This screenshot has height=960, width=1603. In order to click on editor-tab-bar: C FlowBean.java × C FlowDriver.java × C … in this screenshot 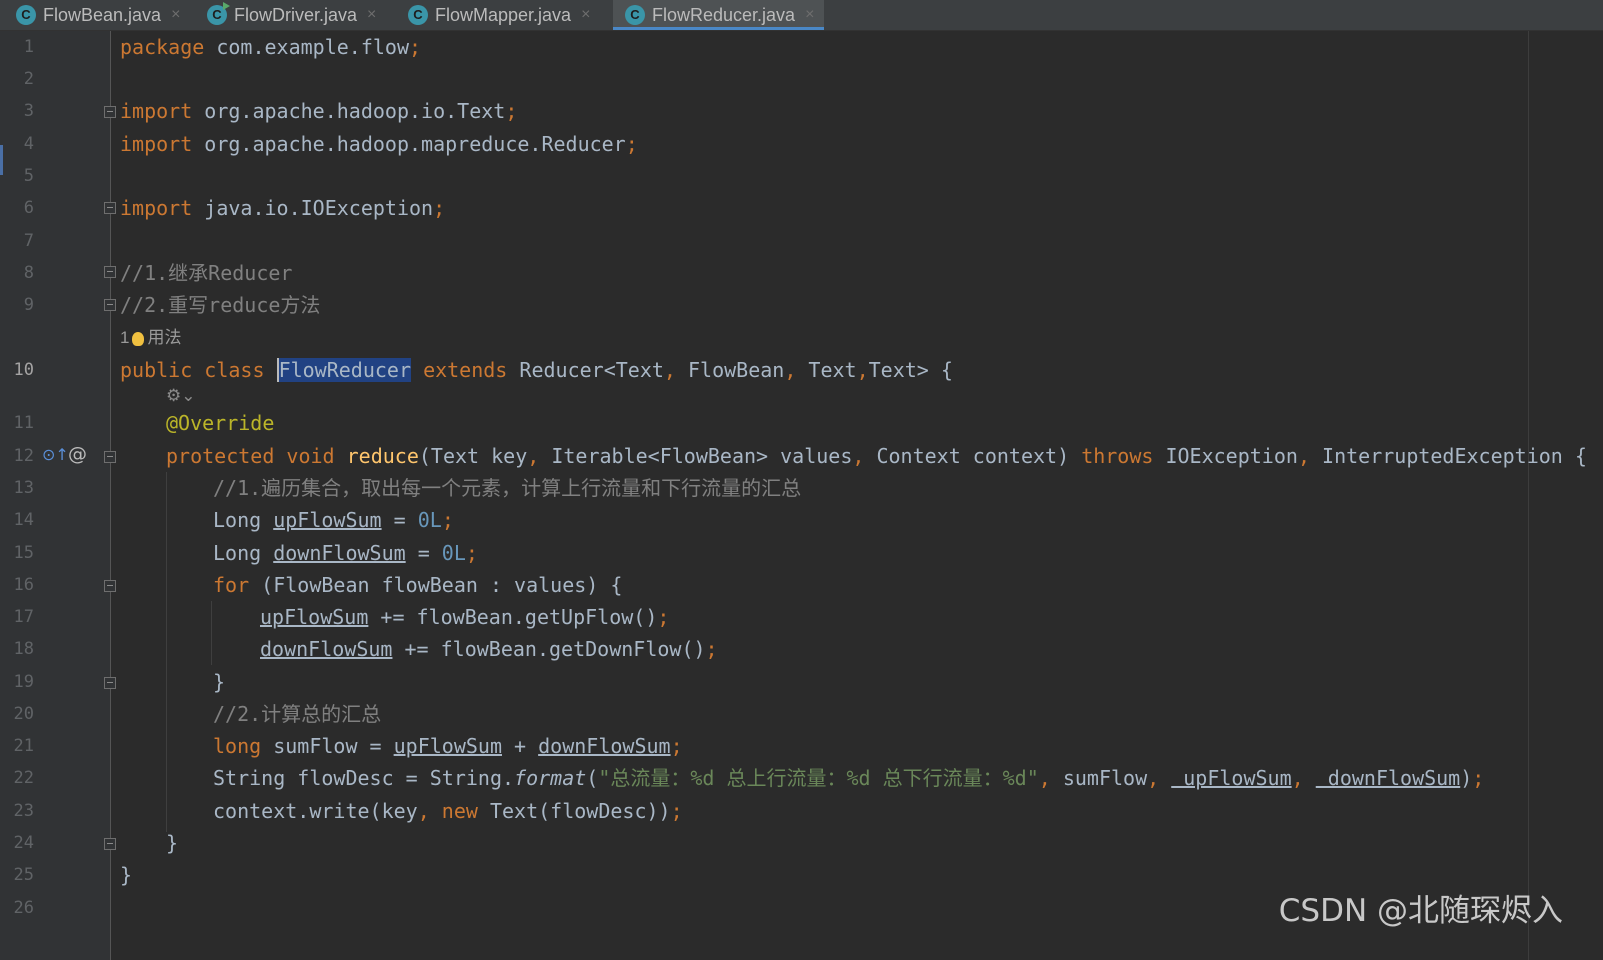, I will do `click(801, 15)`.